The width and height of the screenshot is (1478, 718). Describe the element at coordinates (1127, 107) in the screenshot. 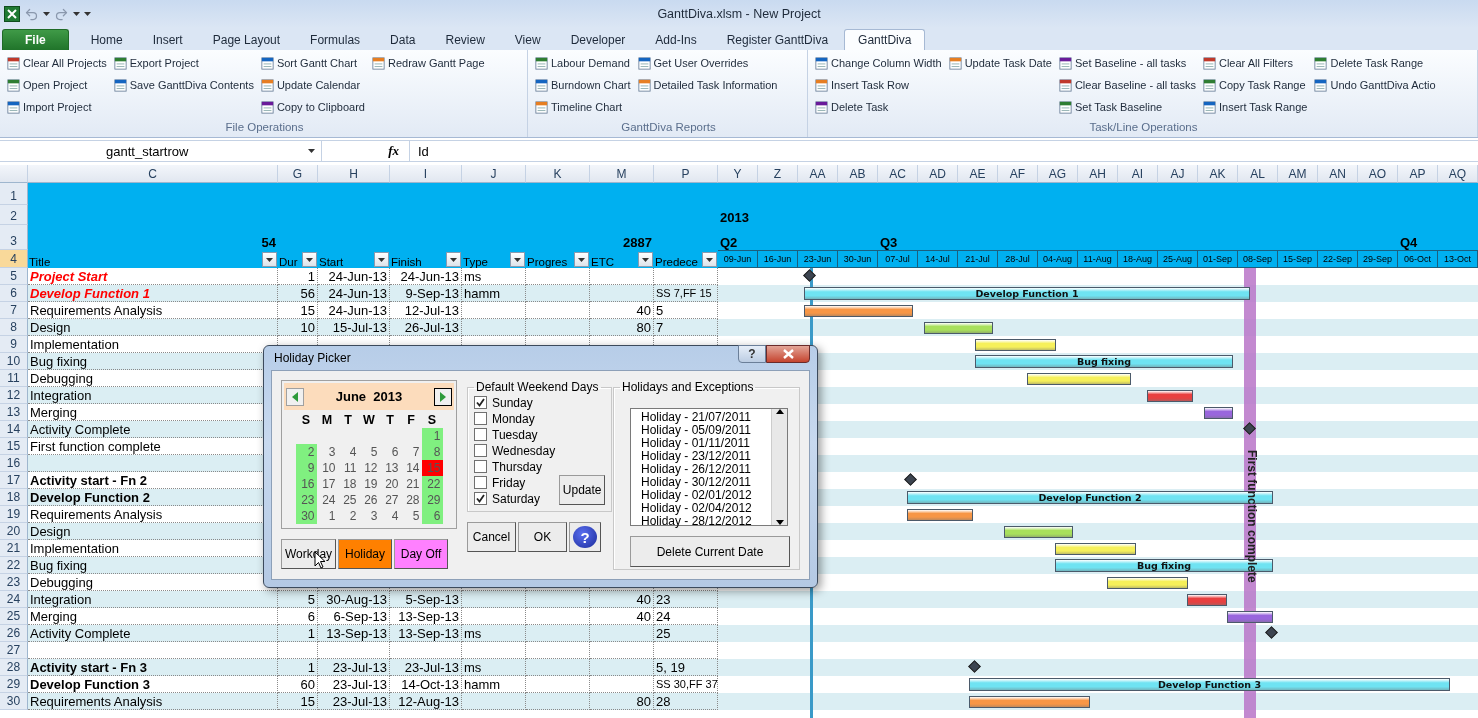

I see `ribbon-button: Set Task Baseline` at that location.